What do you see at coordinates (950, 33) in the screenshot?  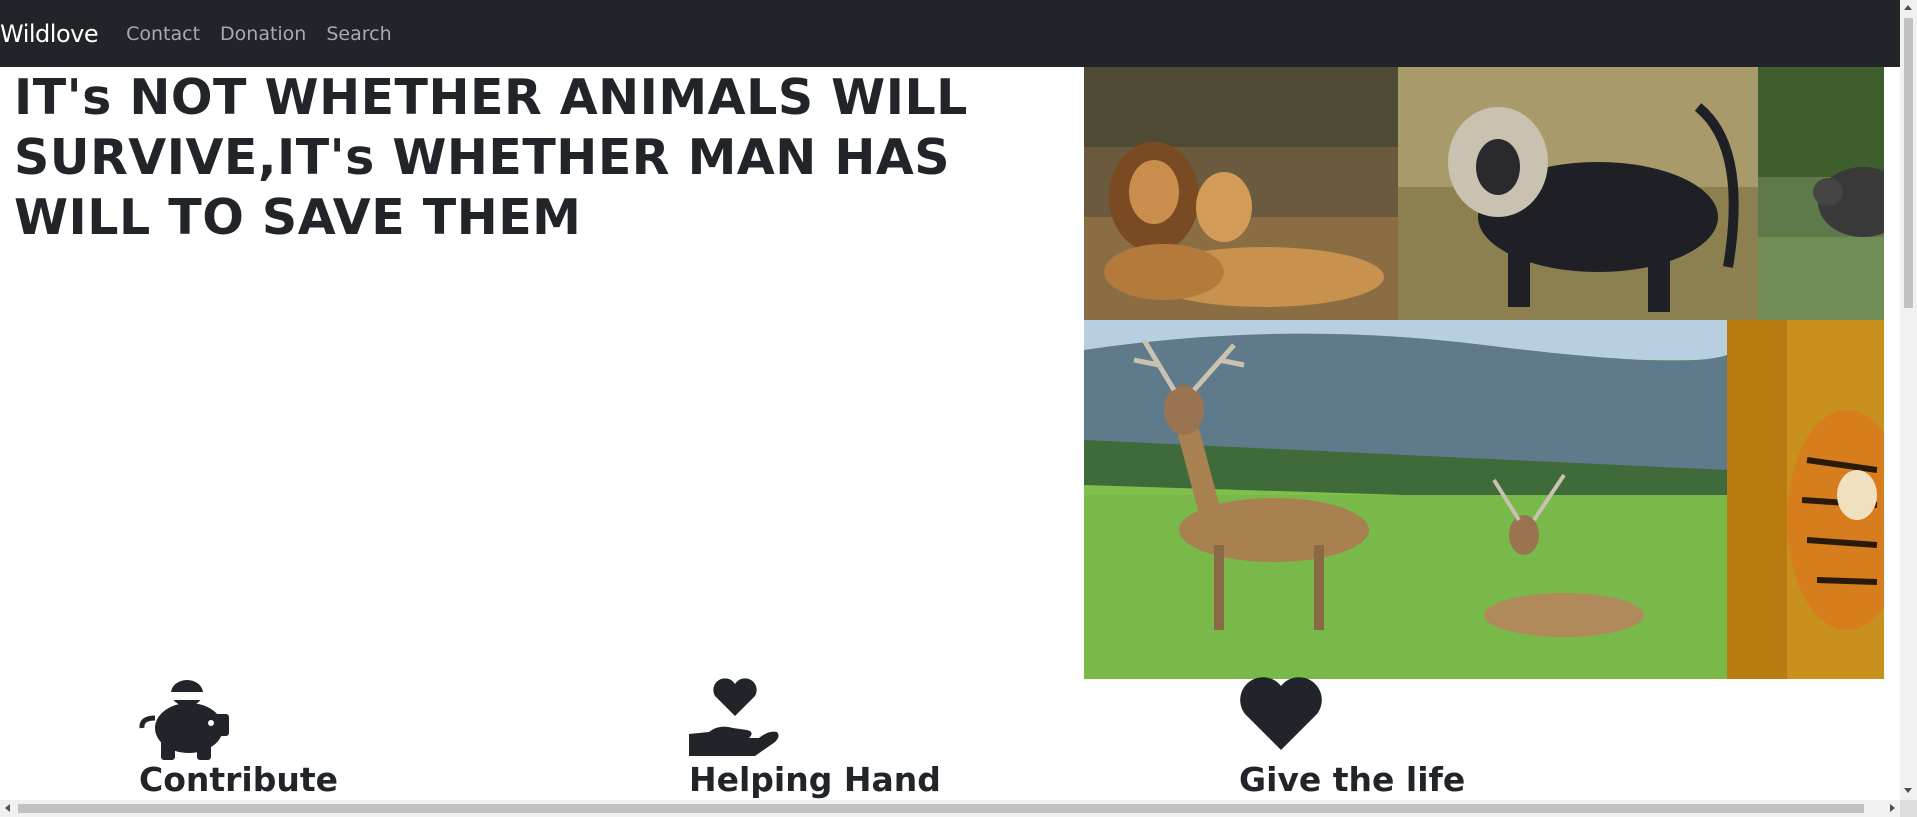 I see `navbar: Wildlove Contact Donation Search` at bounding box center [950, 33].